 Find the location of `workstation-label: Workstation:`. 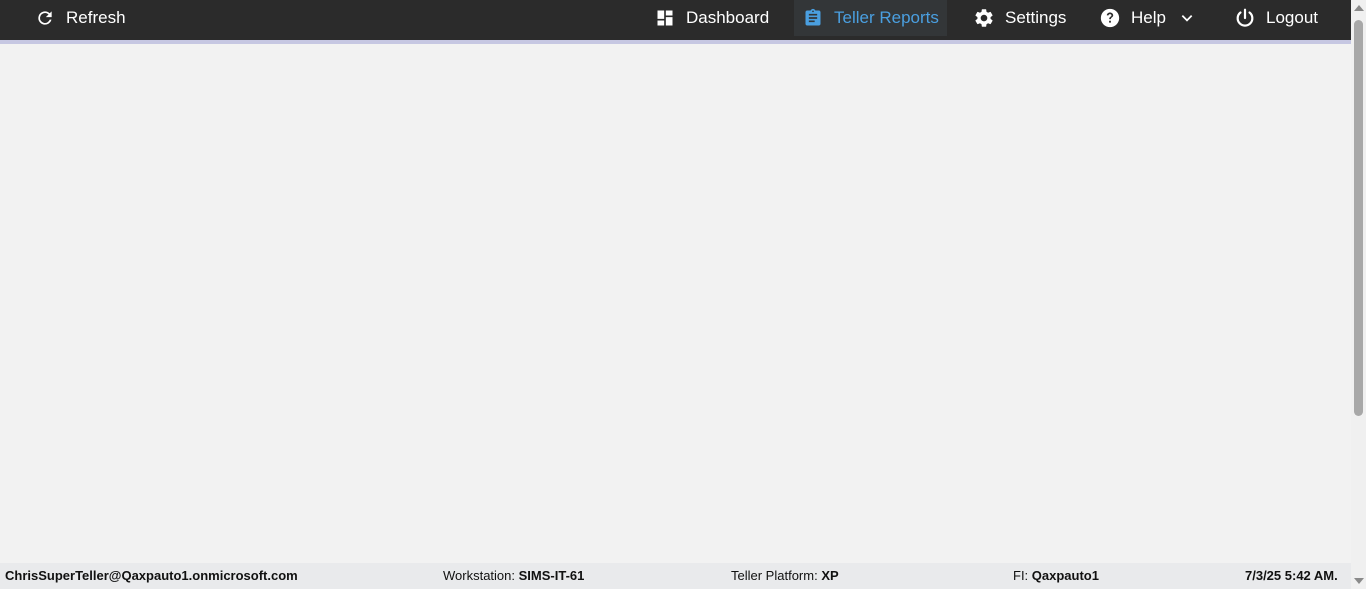

workstation-label: Workstation: is located at coordinates (479, 575).